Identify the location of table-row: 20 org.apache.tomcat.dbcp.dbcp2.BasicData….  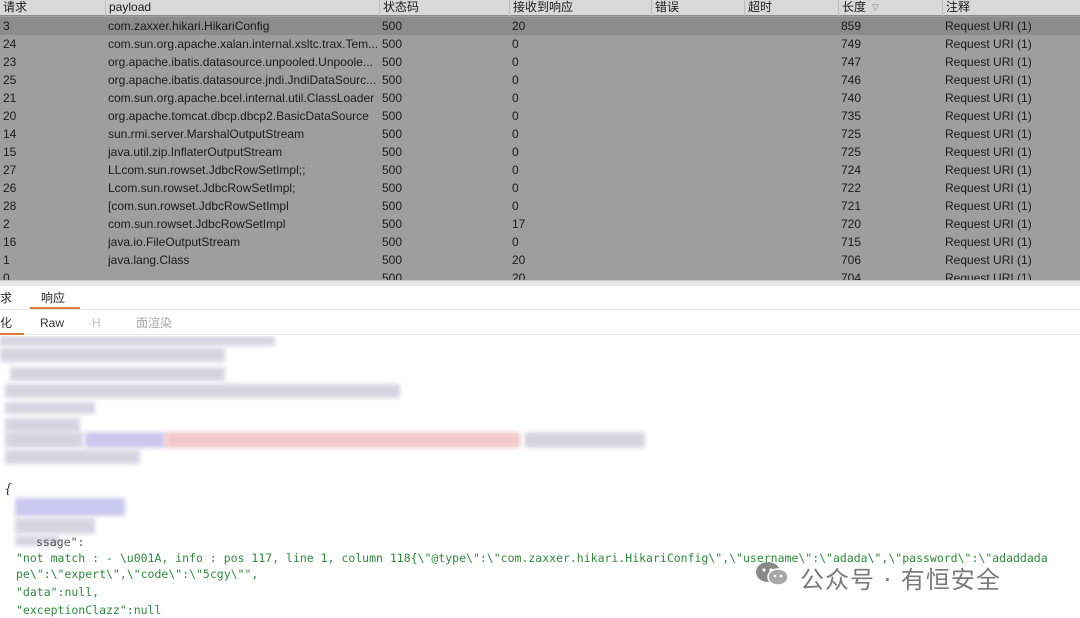
(540, 116).